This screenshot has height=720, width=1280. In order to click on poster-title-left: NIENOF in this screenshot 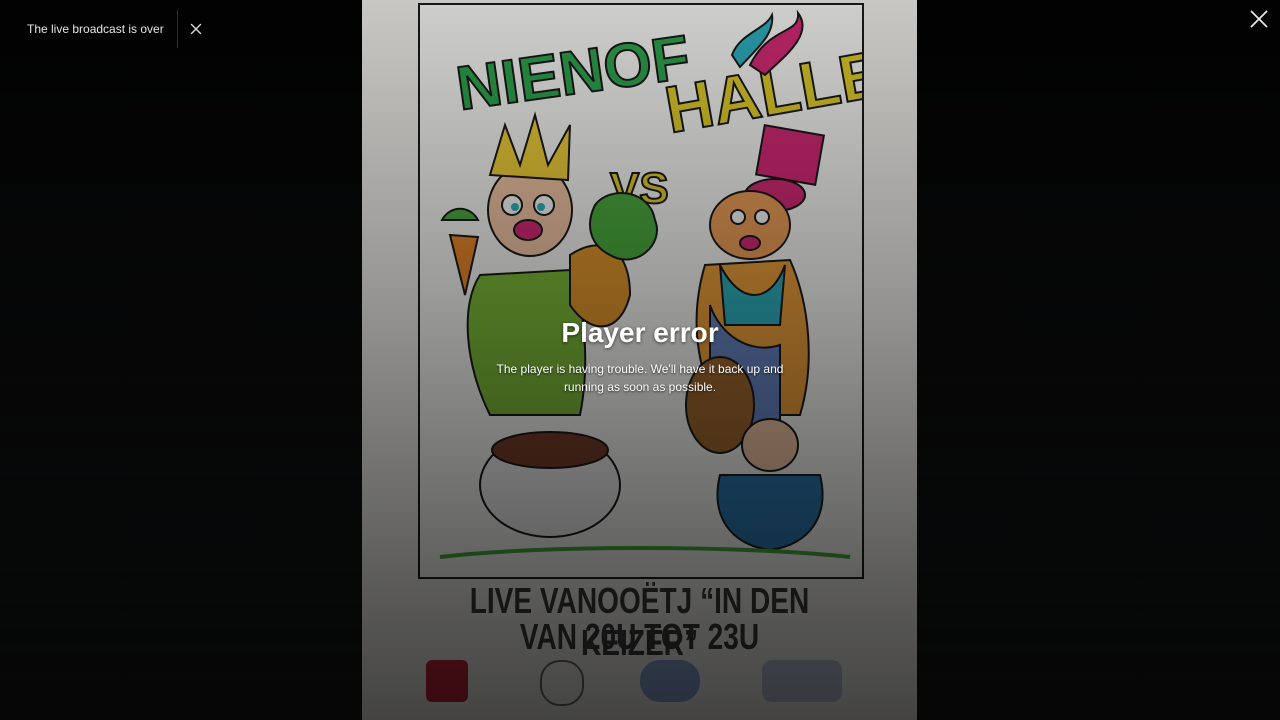, I will do `click(573, 73)`.